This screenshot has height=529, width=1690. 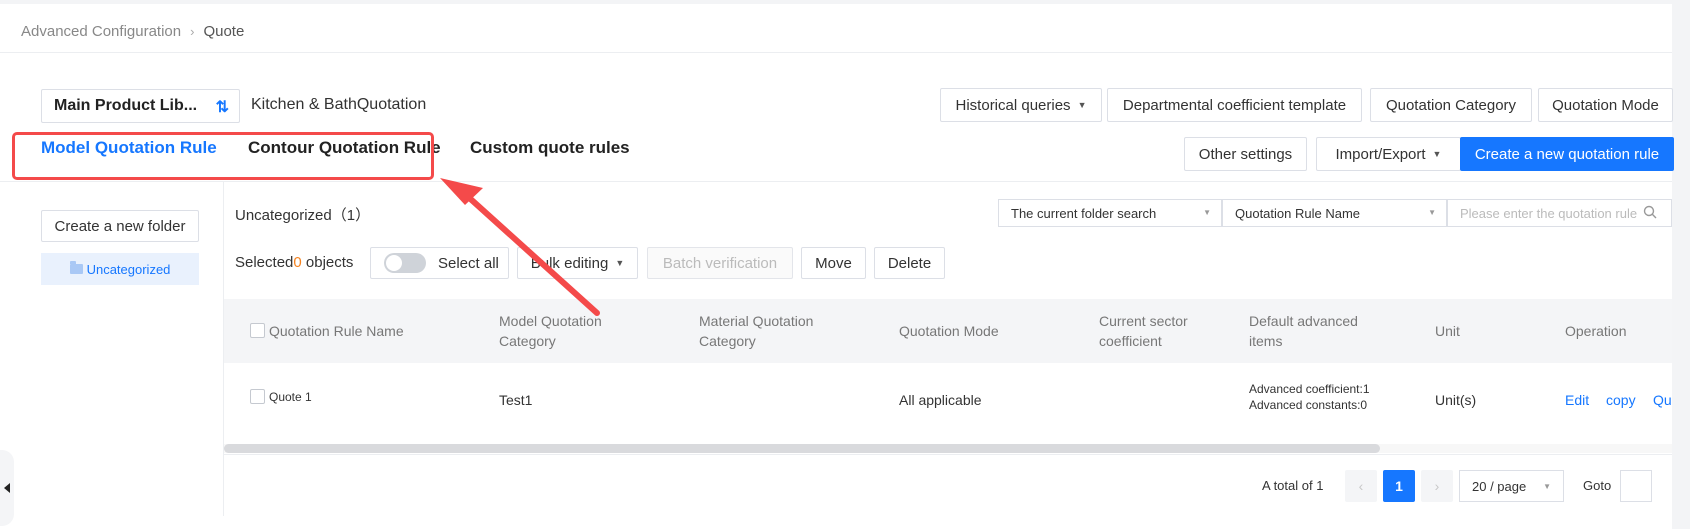 What do you see at coordinates (516, 400) in the screenshot?
I see `cell-model-category: Test1` at bounding box center [516, 400].